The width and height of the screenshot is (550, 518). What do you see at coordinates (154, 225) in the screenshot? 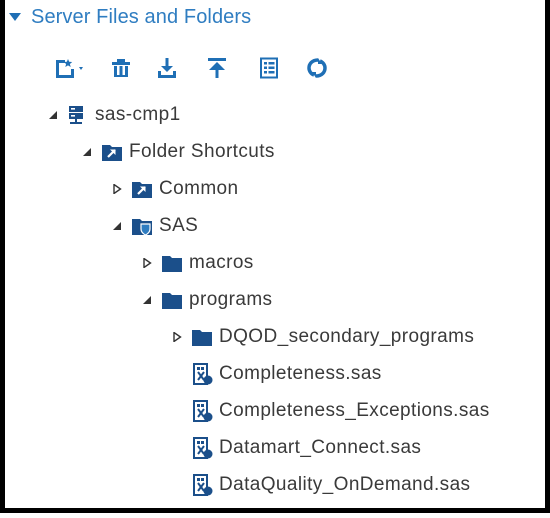
I see `tree-item-sas: SAS` at bounding box center [154, 225].